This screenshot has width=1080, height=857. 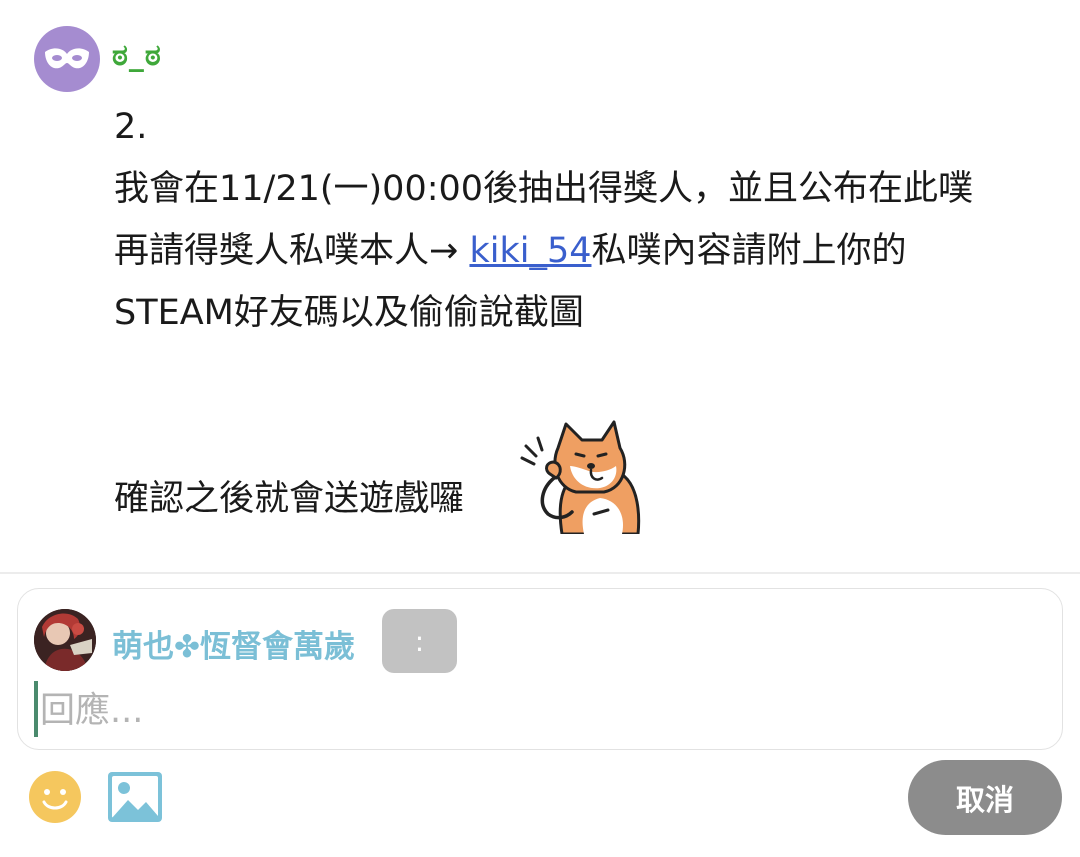 I want to click on text-caret, so click(x=36, y=709).